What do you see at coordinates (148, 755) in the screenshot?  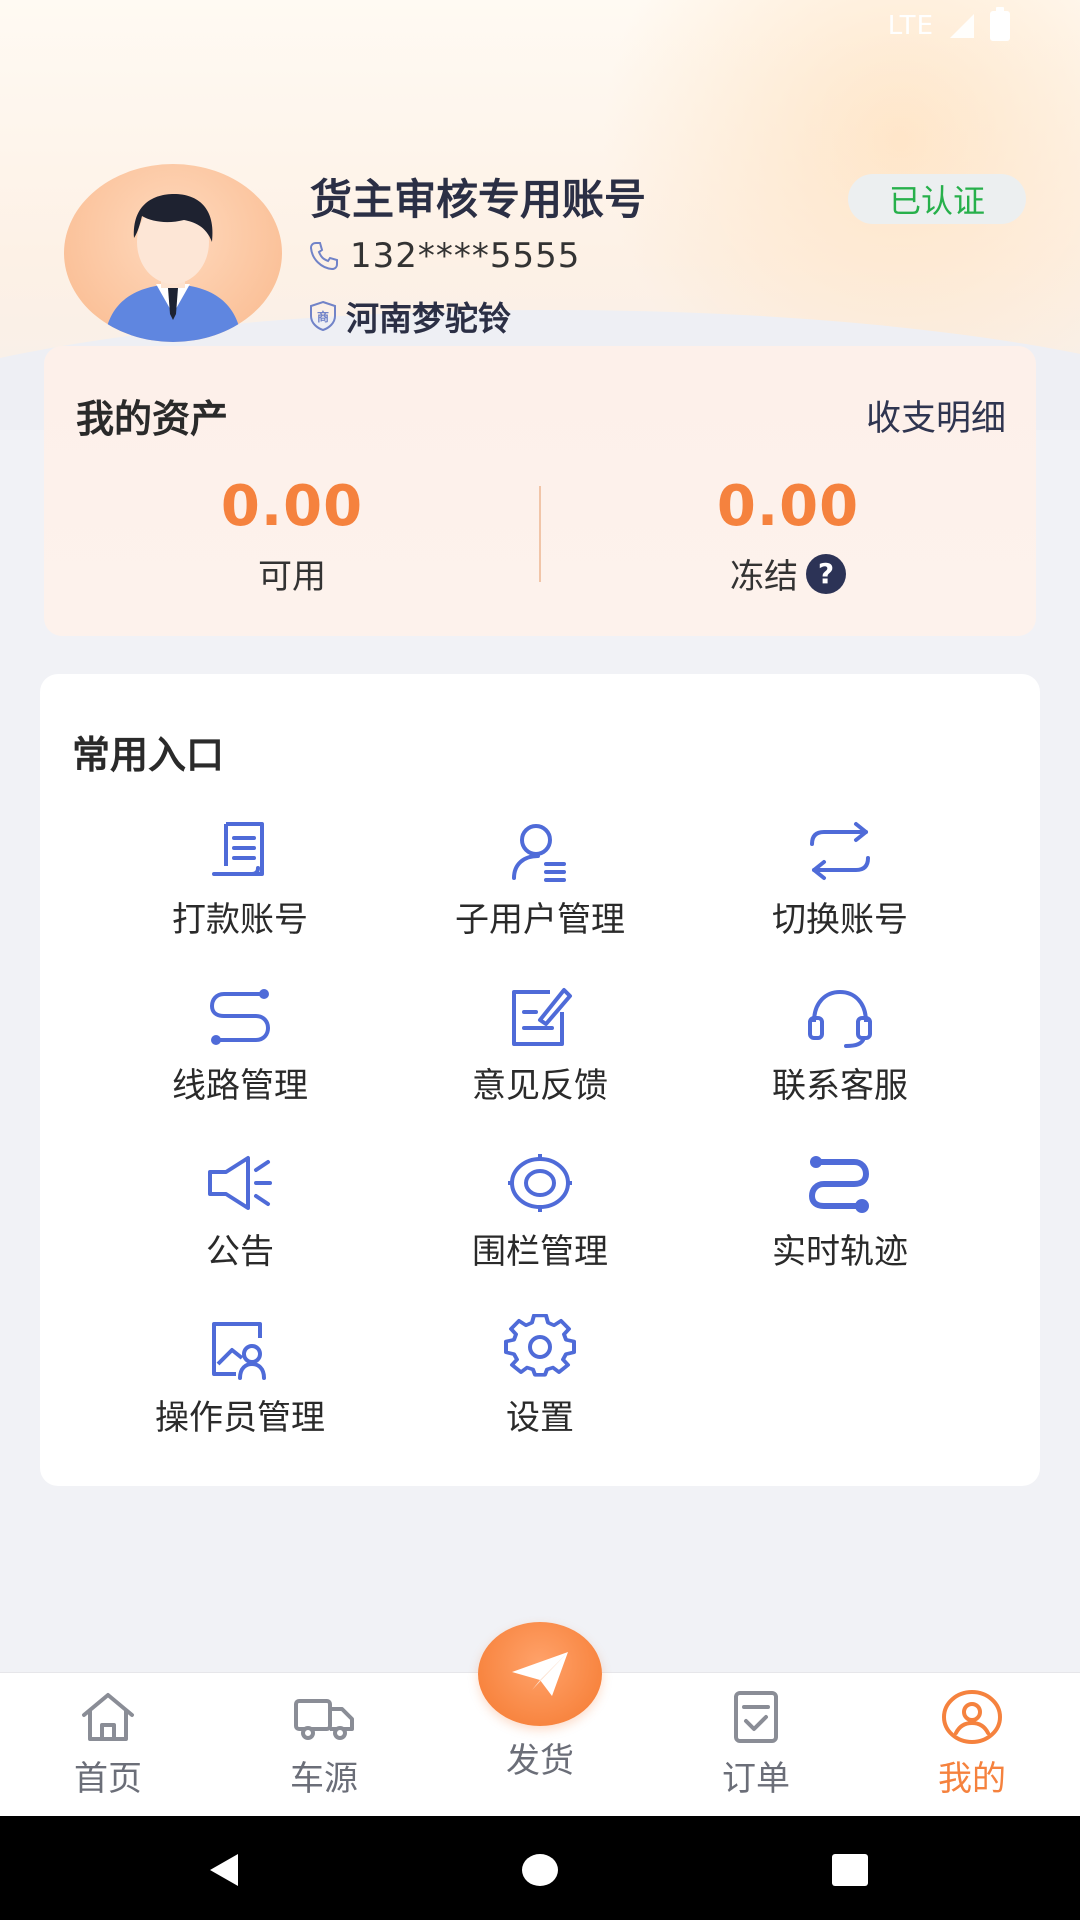 I see `entries-title: 常用入口` at bounding box center [148, 755].